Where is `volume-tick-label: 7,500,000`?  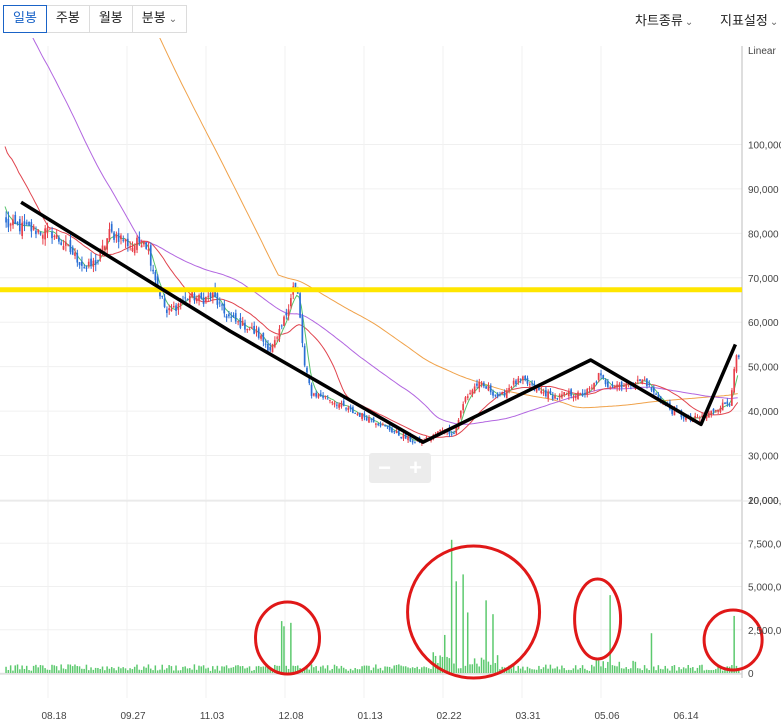
volume-tick-label: 7,500,000 is located at coordinates (764, 544).